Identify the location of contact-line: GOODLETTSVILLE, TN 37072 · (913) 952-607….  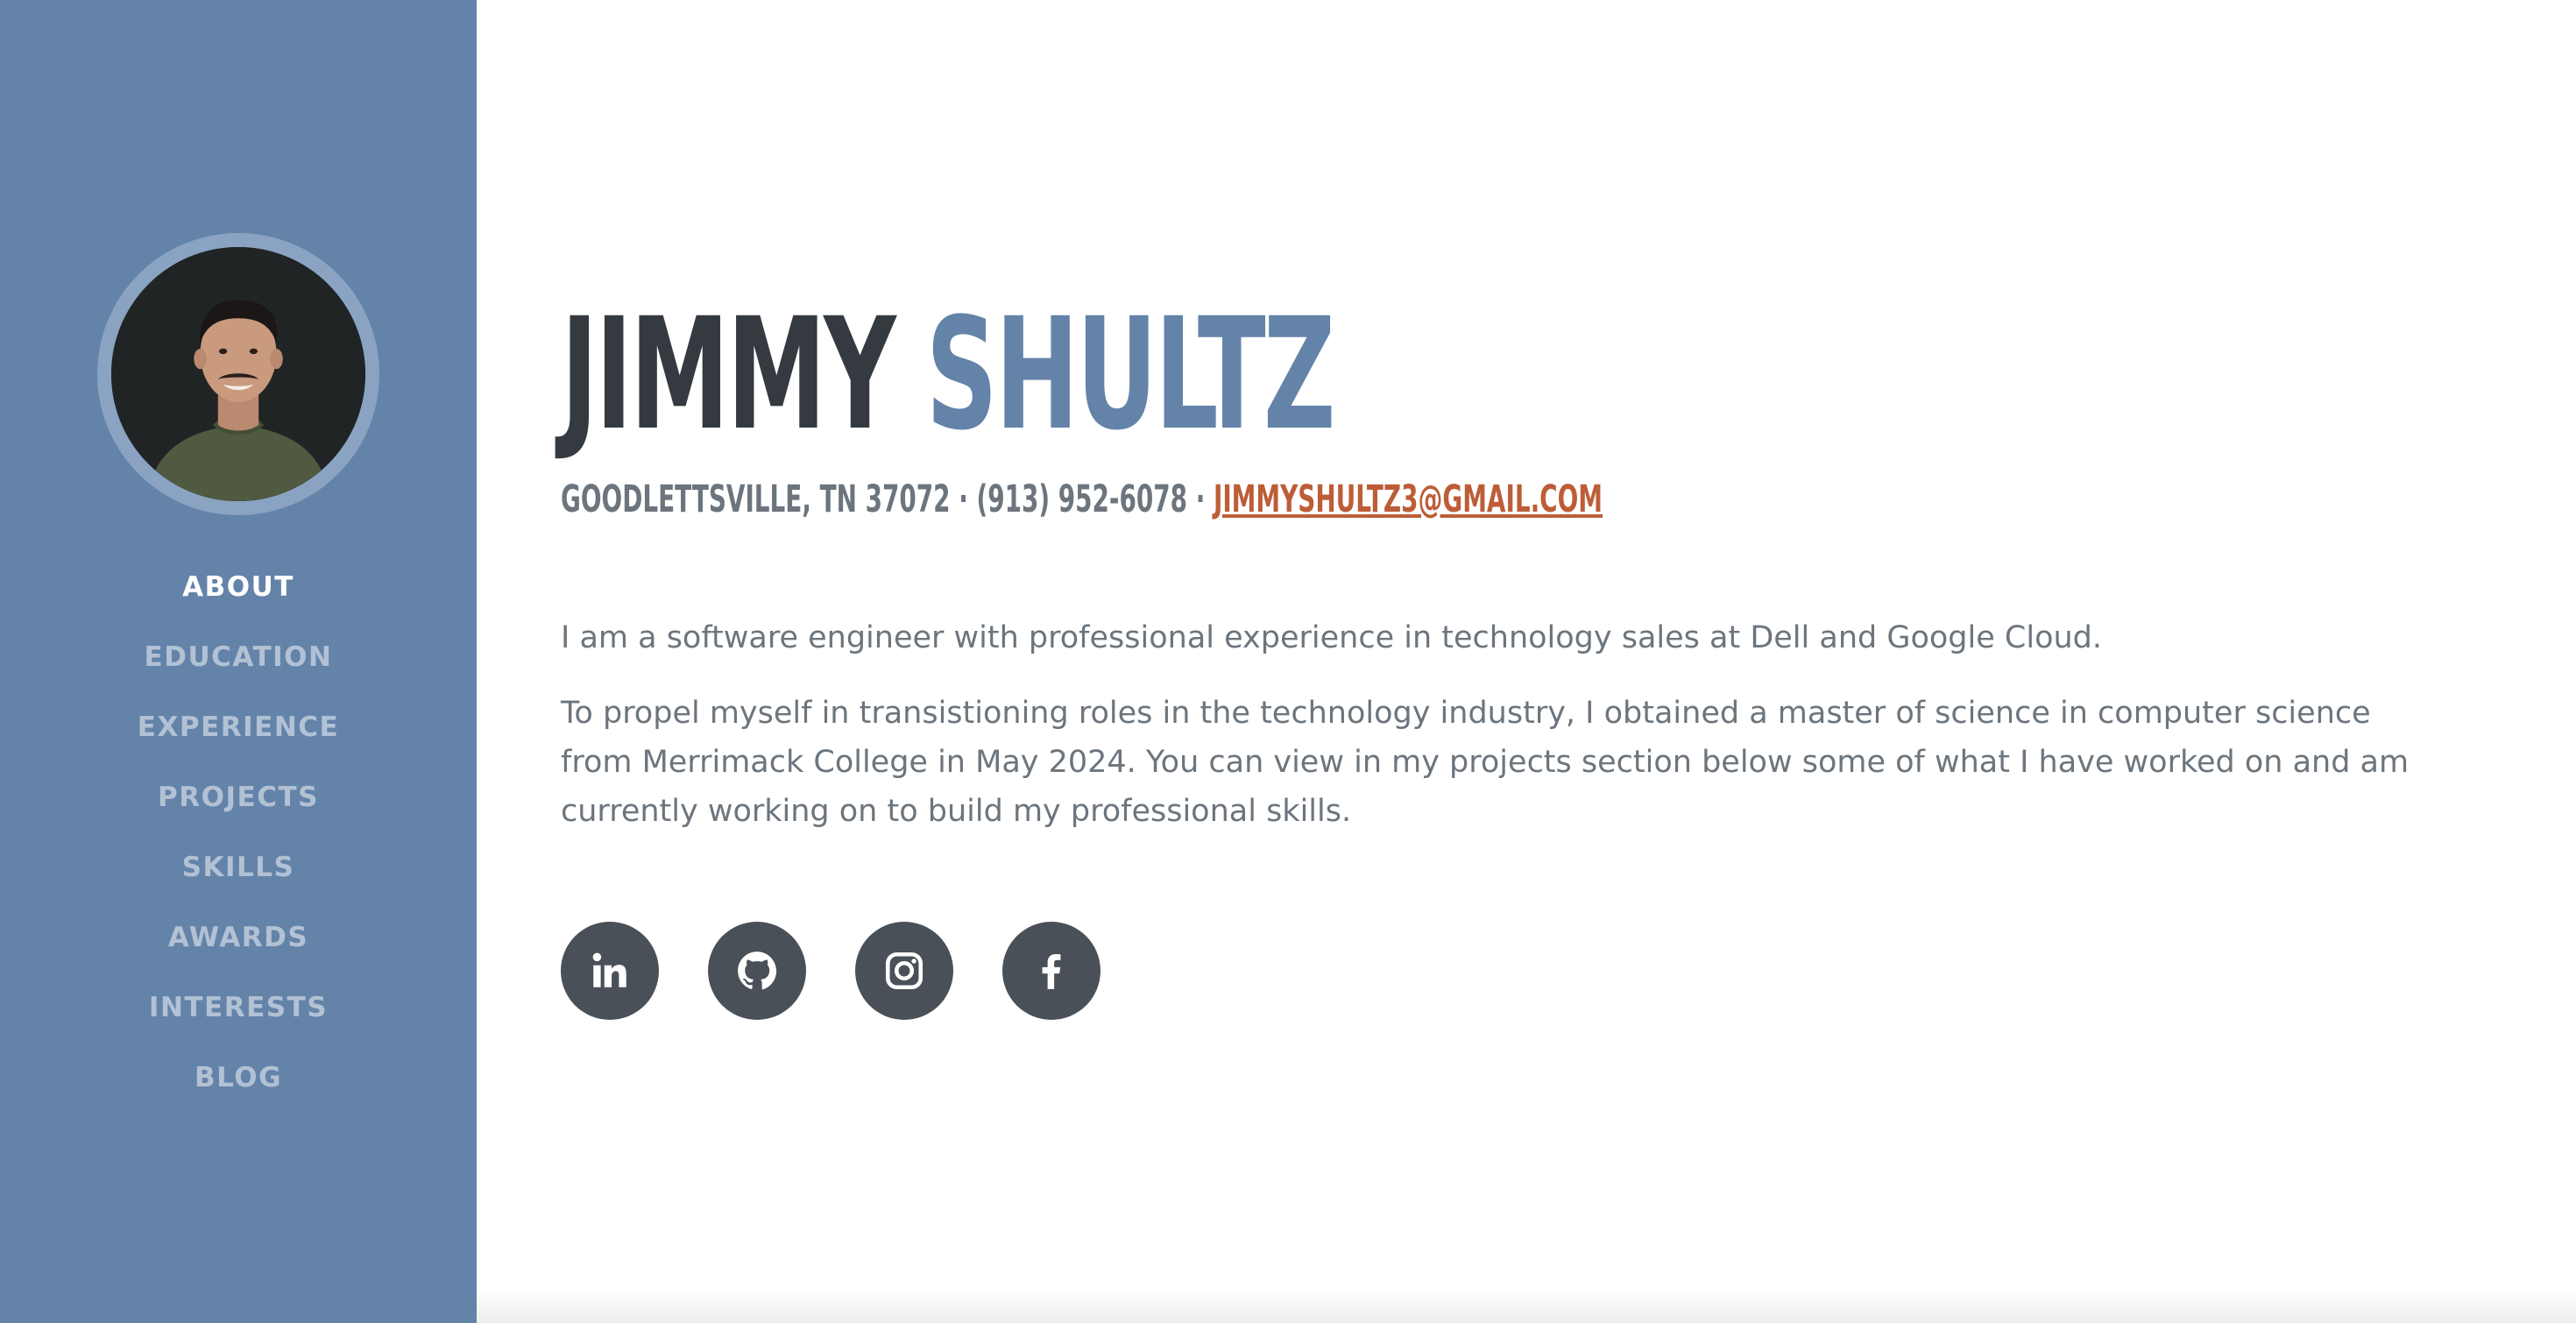
(1082, 499).